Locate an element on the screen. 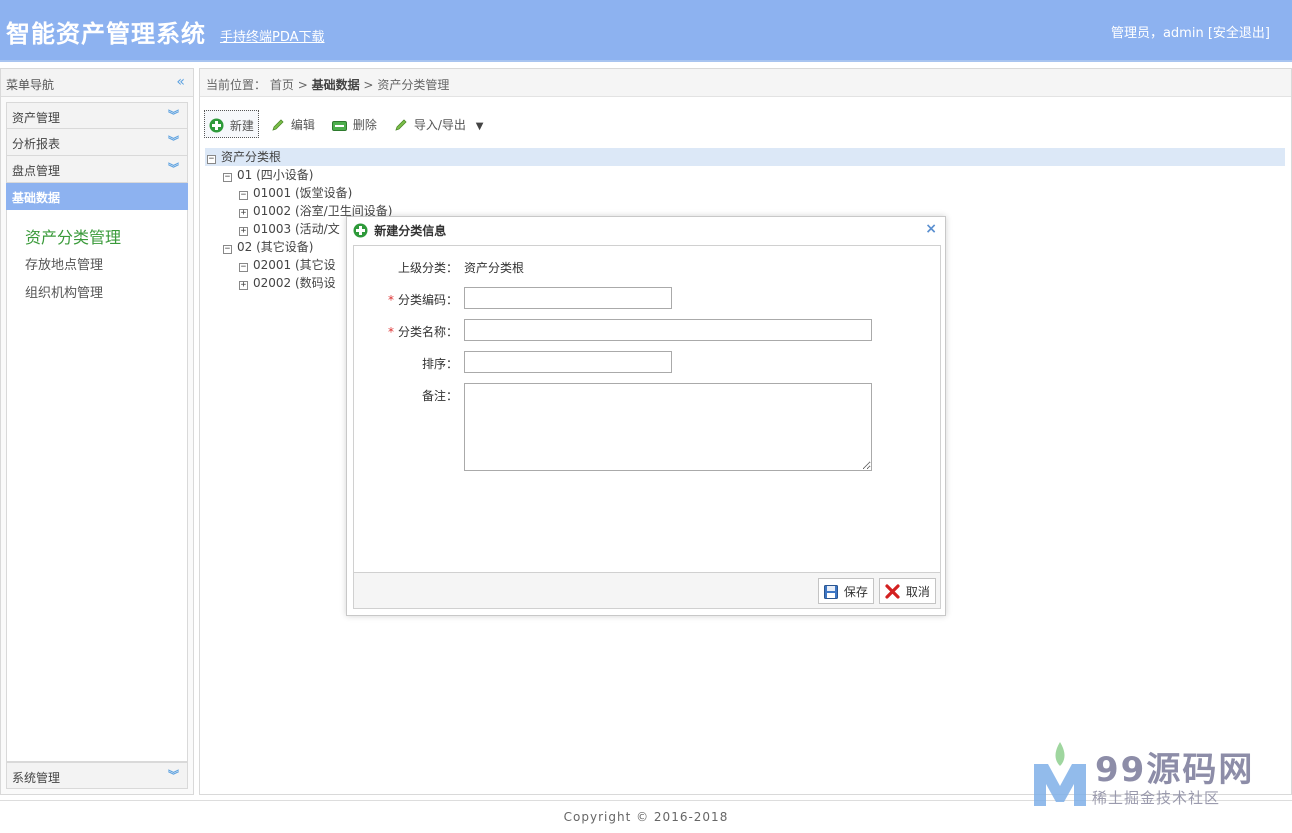 This screenshot has height=833, width=1292. submenu-item-organization: 组织机构管理 is located at coordinates (97, 292).